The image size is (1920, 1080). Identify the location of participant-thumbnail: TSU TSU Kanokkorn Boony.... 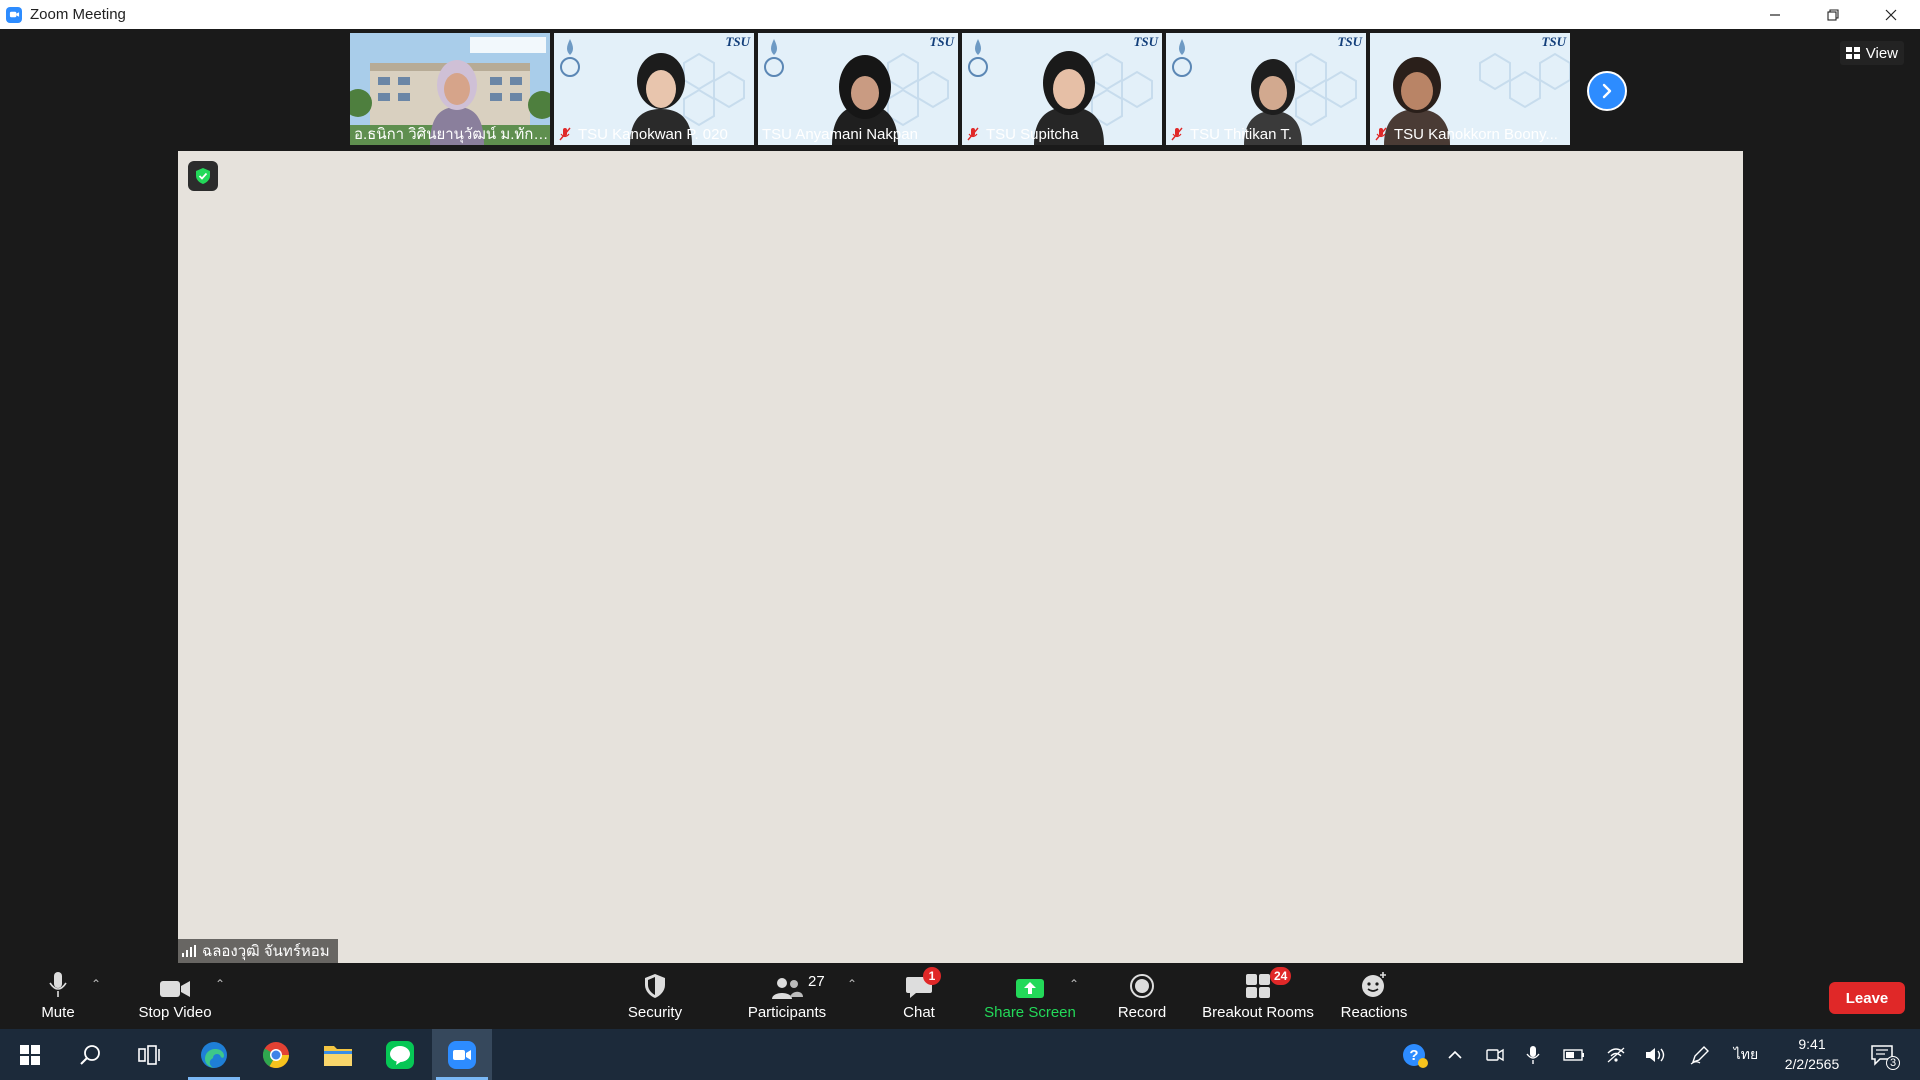
(1470, 89).